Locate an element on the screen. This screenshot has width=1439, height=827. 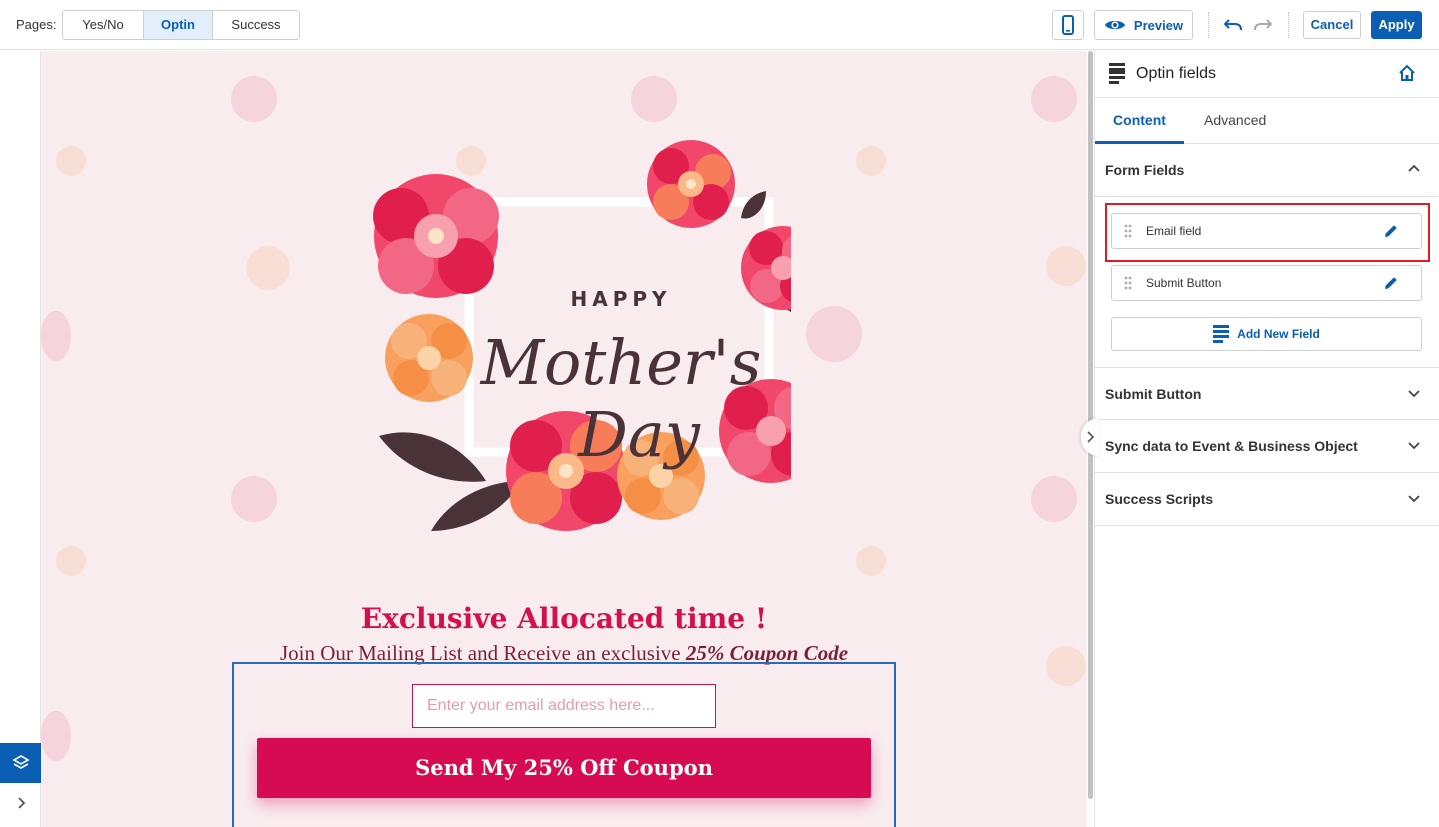
cancel-button: Cancel is located at coordinates (1332, 25).